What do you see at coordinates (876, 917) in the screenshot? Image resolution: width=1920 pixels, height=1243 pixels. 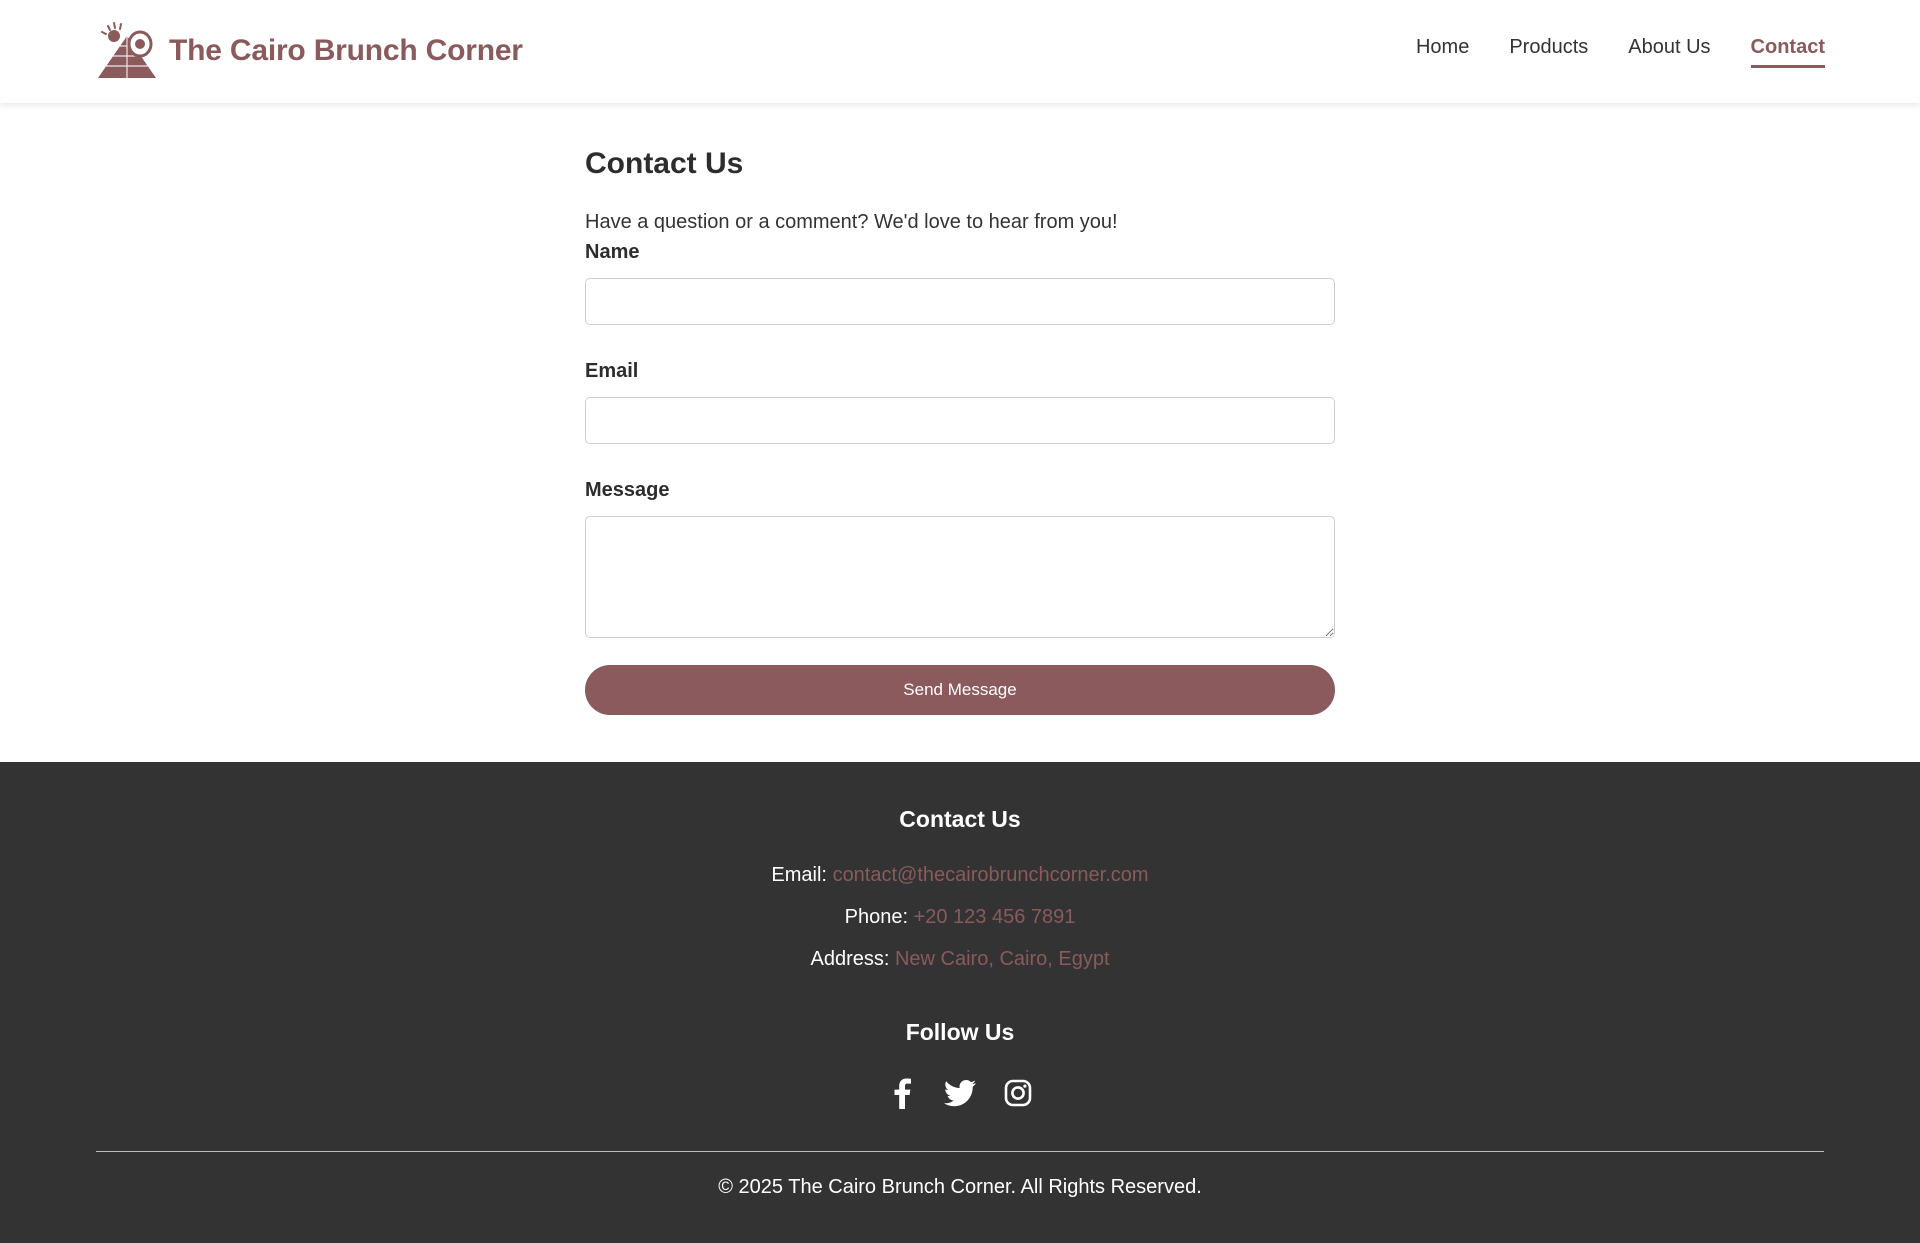 I see `phone-label-text: Phone:` at bounding box center [876, 917].